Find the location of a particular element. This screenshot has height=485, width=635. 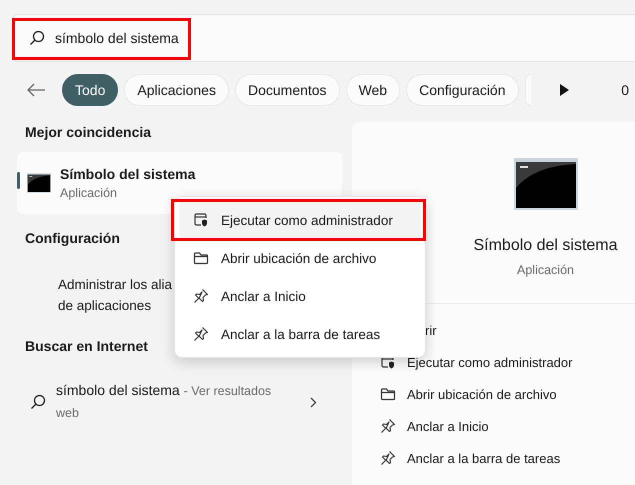

menu-item: Abrir ubicación de archivo is located at coordinates (300, 258).